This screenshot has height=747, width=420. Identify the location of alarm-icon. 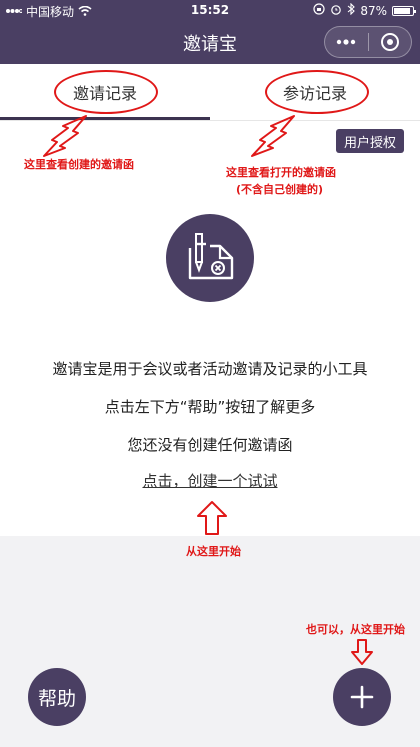
(336, 10).